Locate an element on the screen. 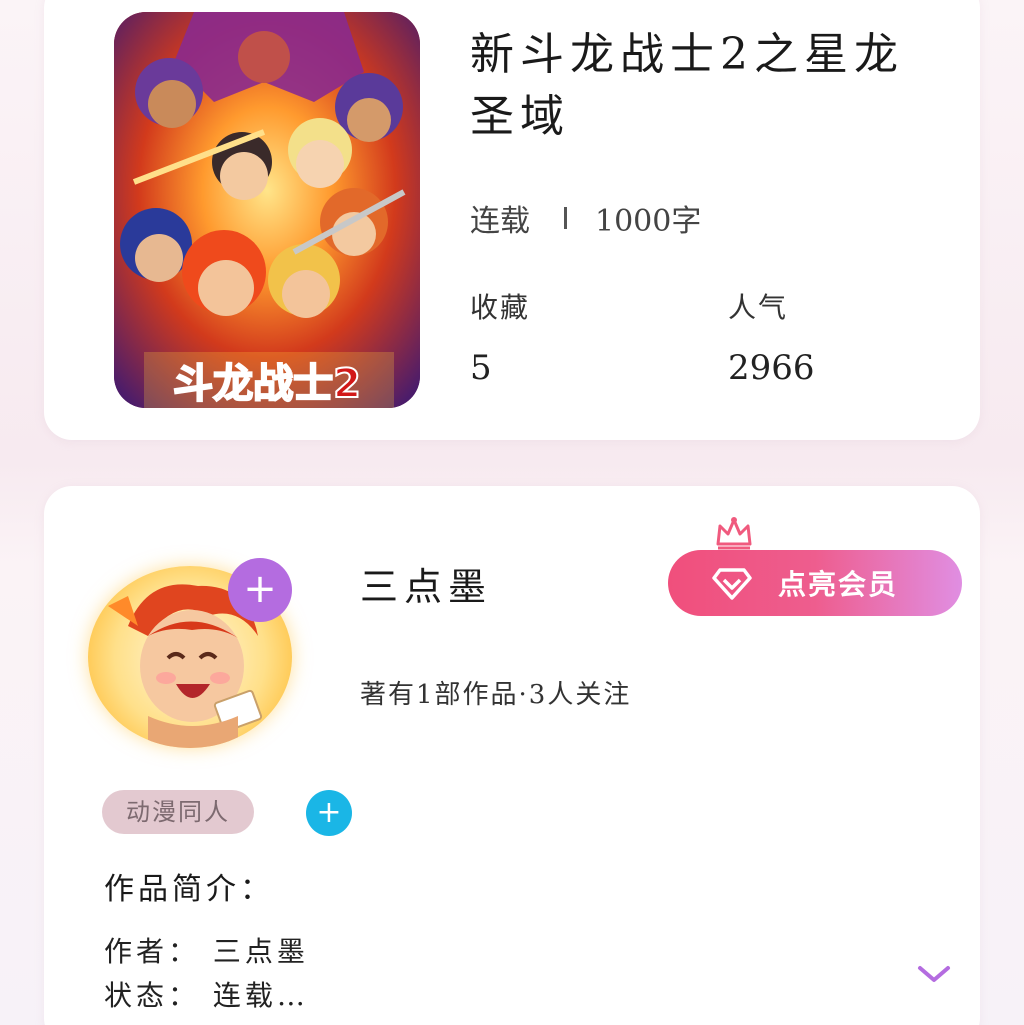 Image resolution: width=1024 pixels, height=1025 pixels. tag-anime-fanfic: 动漫同人 is located at coordinates (178, 812).